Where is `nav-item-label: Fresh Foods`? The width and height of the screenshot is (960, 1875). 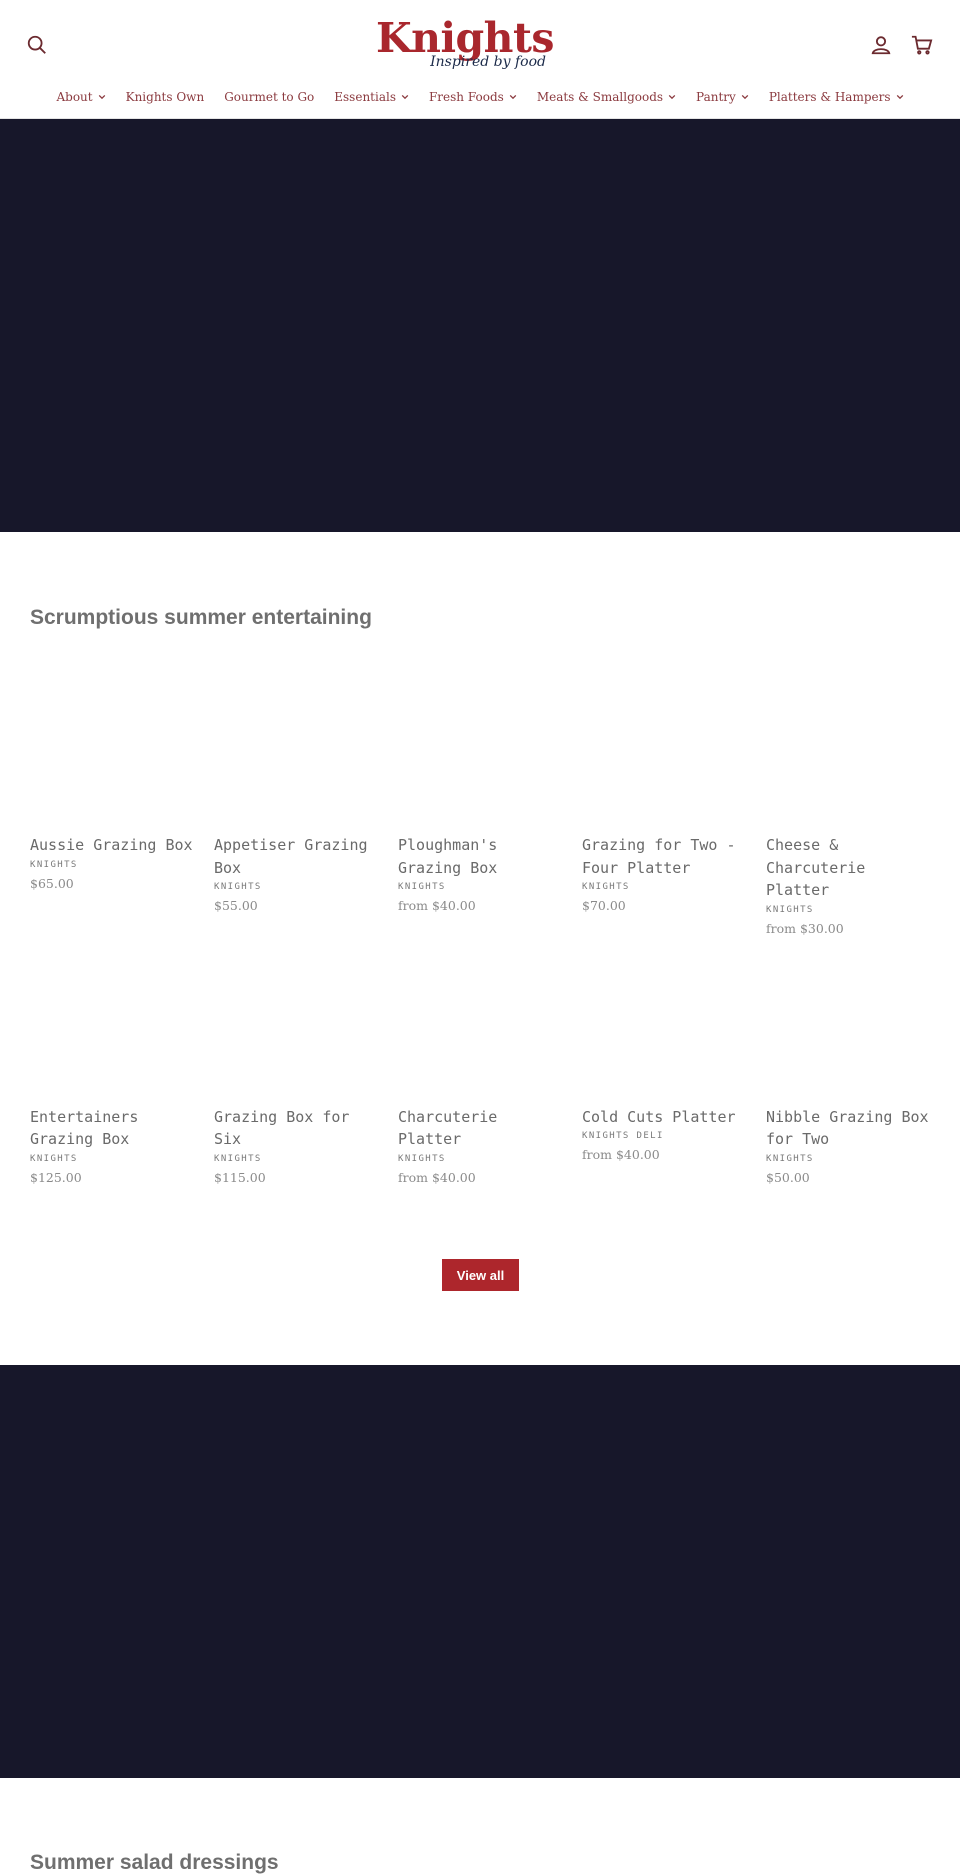 nav-item-label: Fresh Foods is located at coordinates (466, 97).